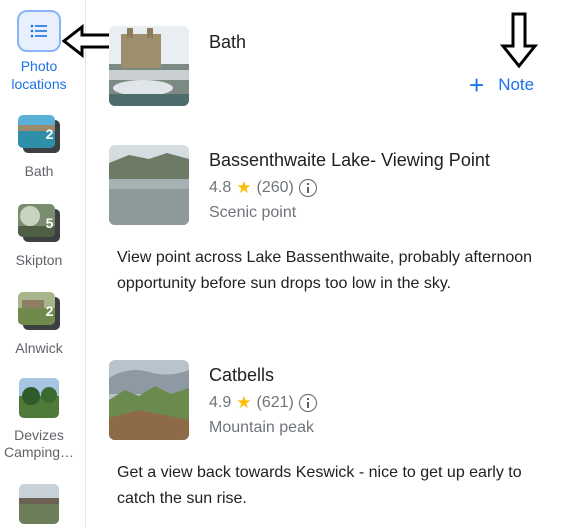  I want to click on sidebar-item-alnwick: 2 Alnwick, so click(39, 324).